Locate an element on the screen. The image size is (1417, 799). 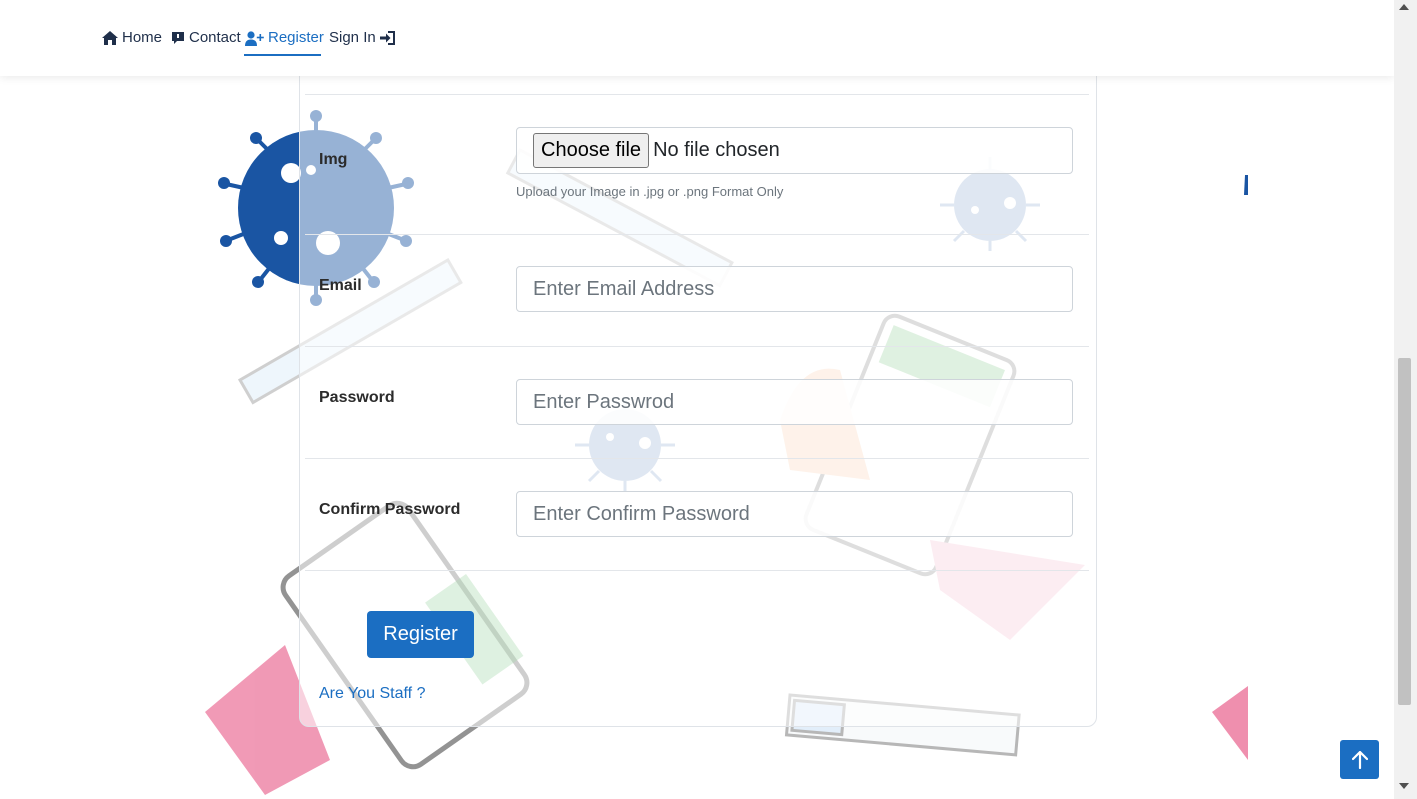
scroll-up-arrow is located at coordinates (1404, 7).